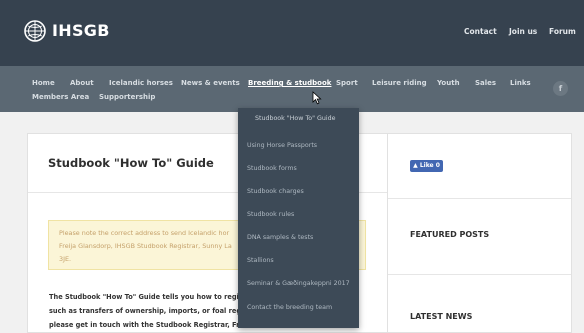  What do you see at coordinates (270, 214) in the screenshot?
I see `dropdown-item-studbook-rules: Studbook rules` at bounding box center [270, 214].